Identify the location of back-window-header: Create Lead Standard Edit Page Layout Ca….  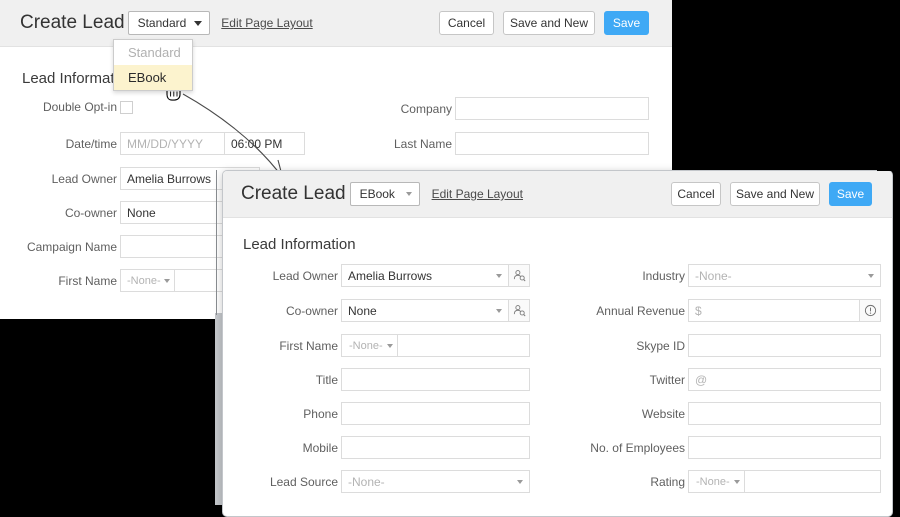
(336, 23).